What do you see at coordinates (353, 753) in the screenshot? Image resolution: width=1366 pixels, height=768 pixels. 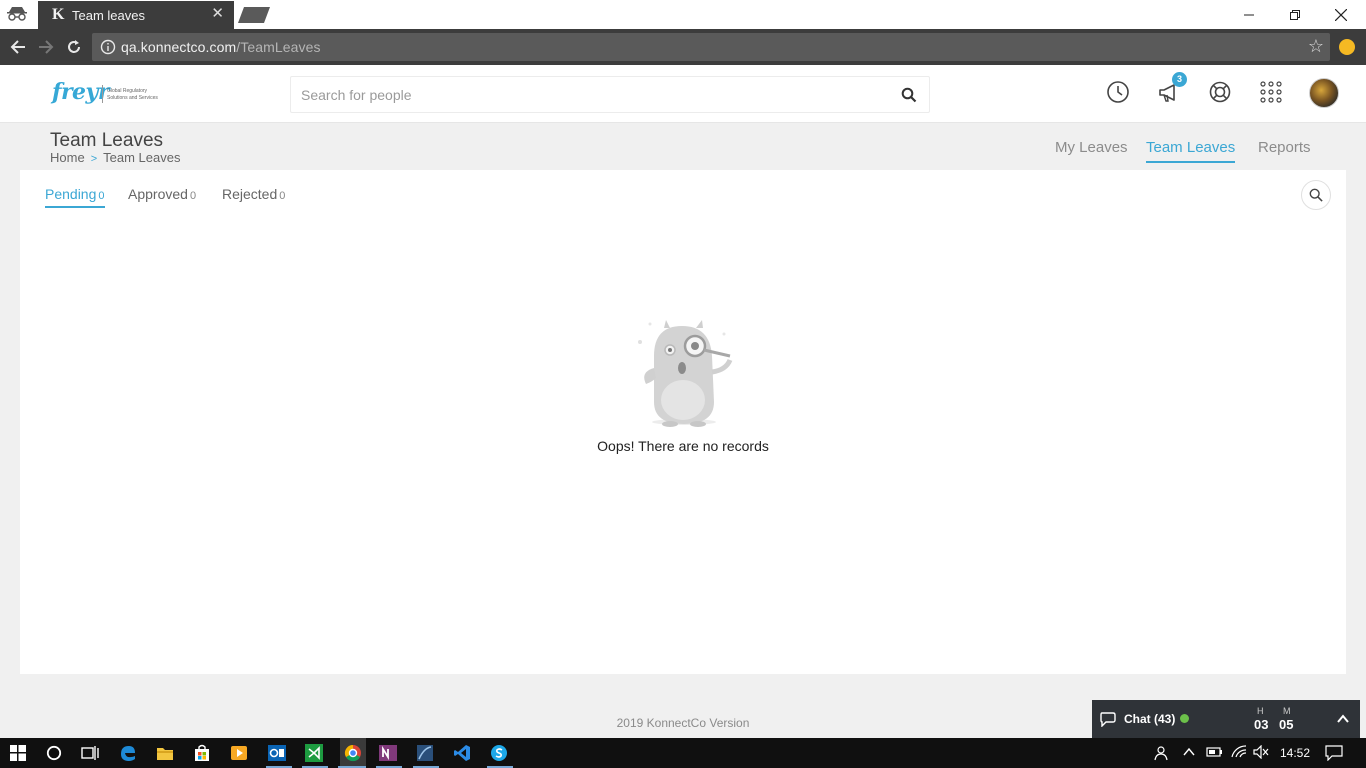 I see `chrome-taskbar-icon` at bounding box center [353, 753].